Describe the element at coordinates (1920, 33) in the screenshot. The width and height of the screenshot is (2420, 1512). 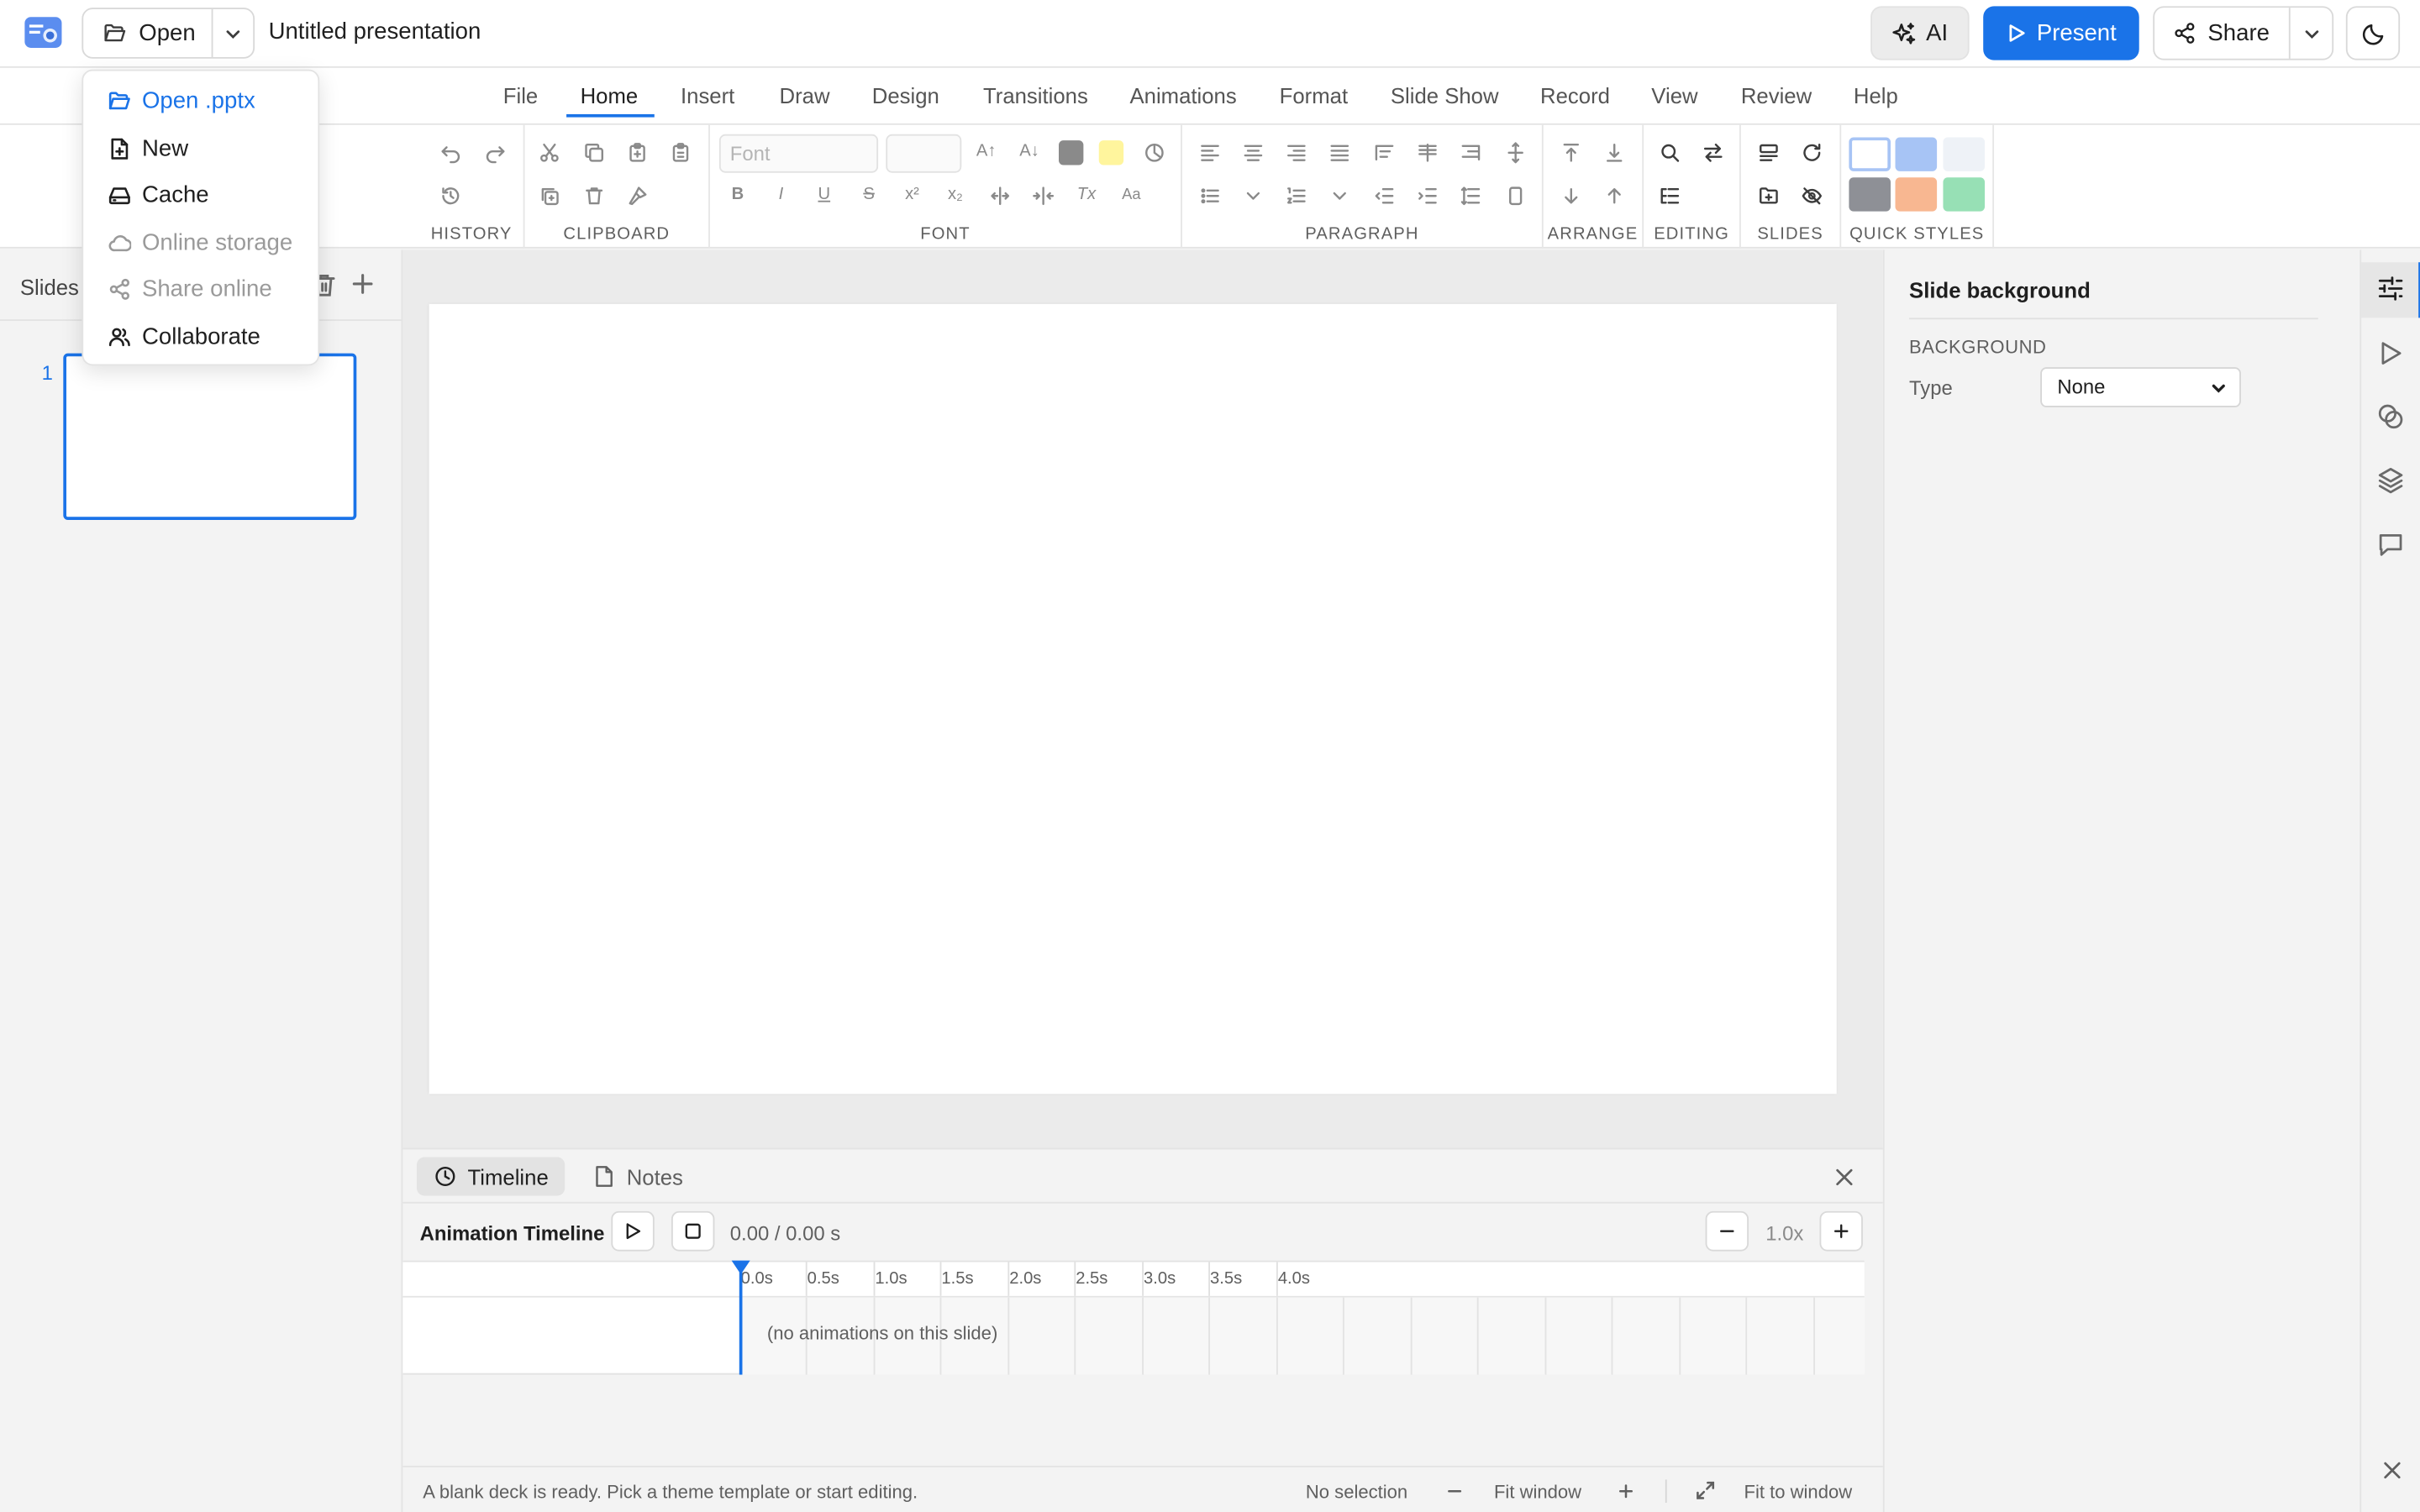
I see `ai-button: AI` at that location.